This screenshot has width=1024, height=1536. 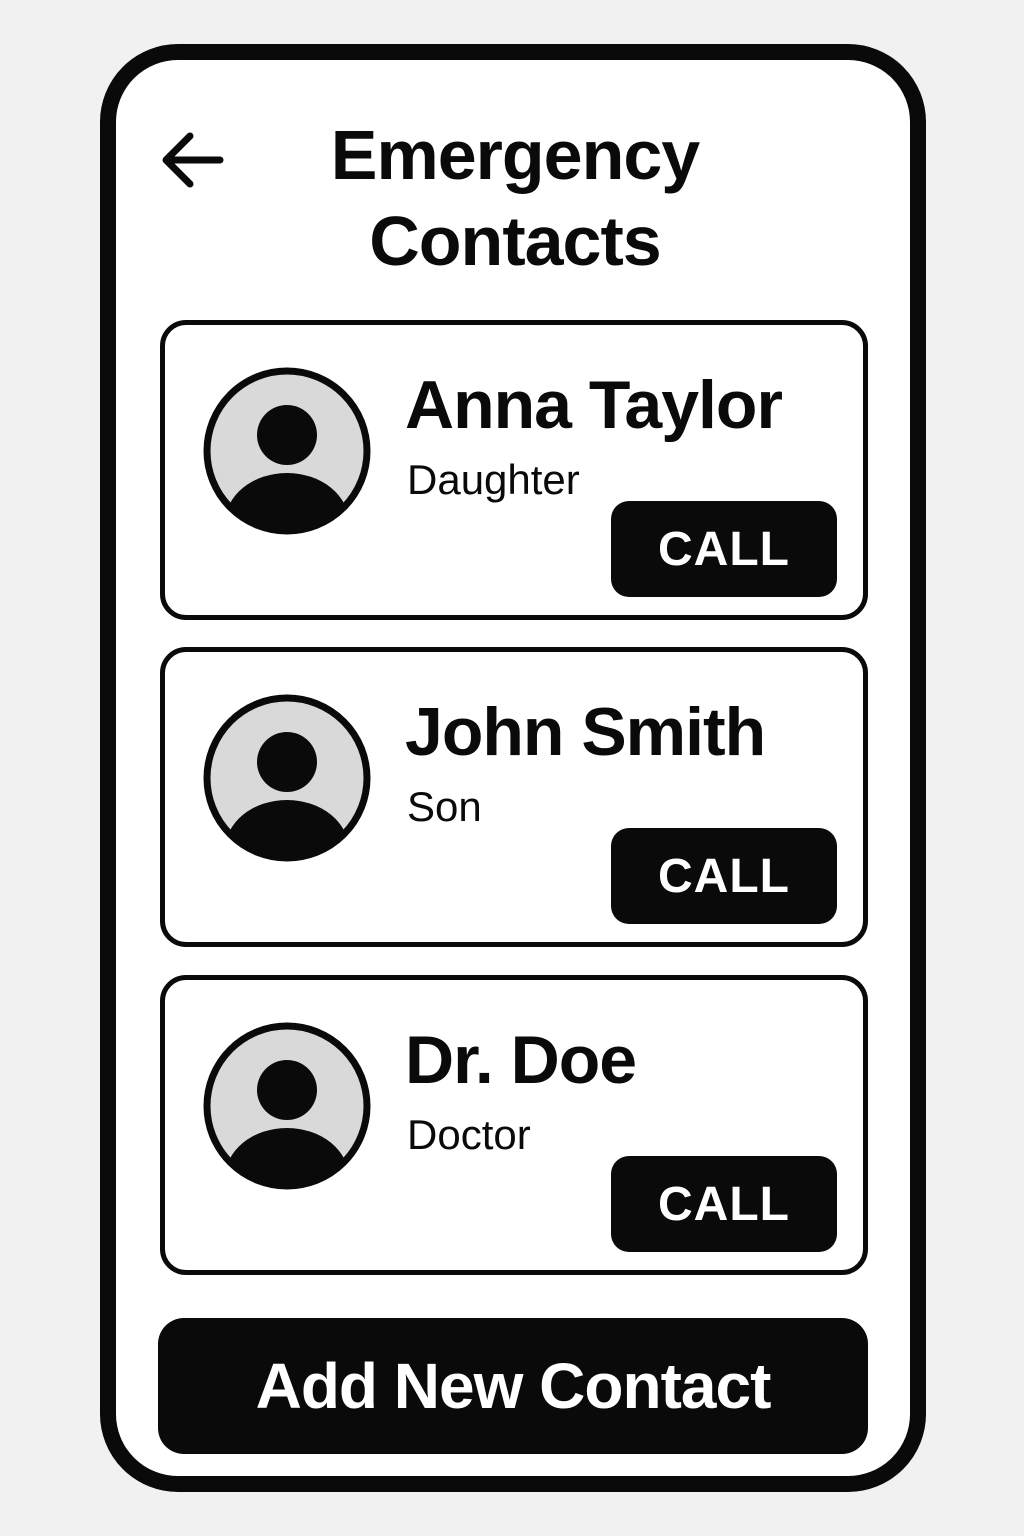 I want to click on contact-relation: Daughter, so click(x=493, y=479).